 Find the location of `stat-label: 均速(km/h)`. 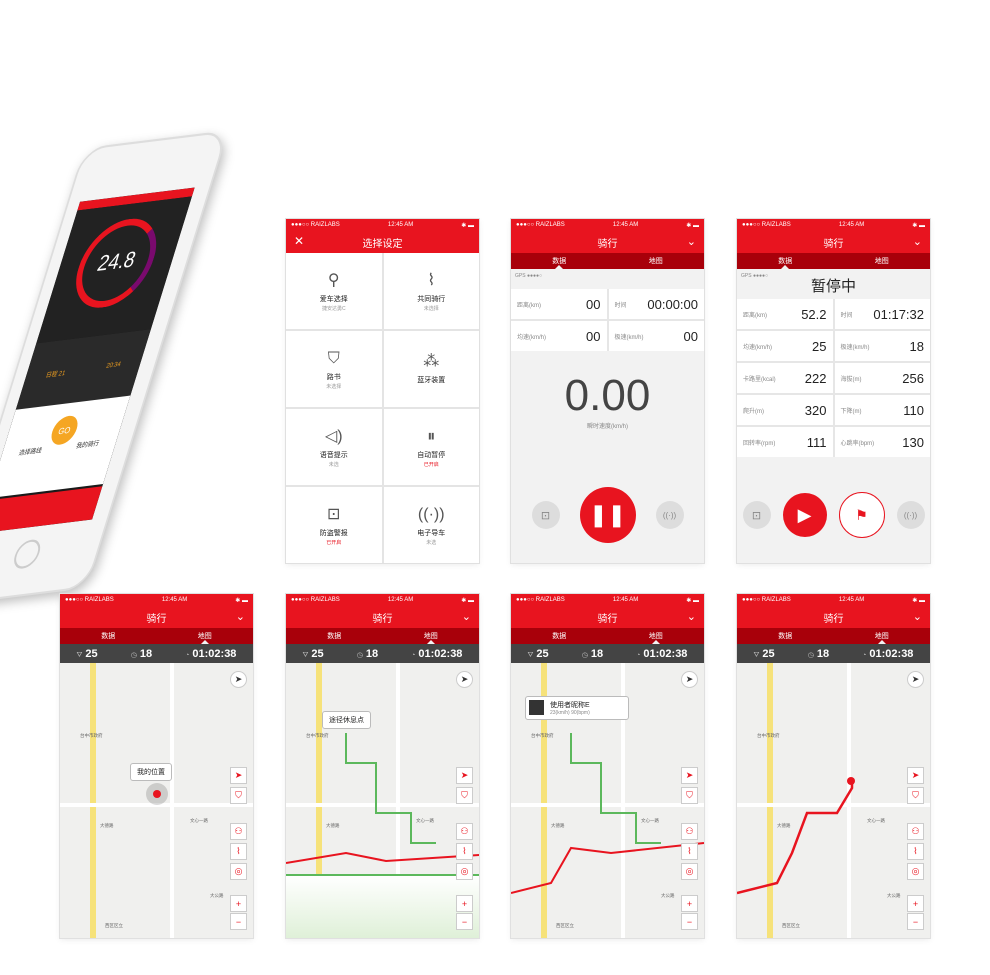

stat-label: 均速(km/h) is located at coordinates (757, 347).